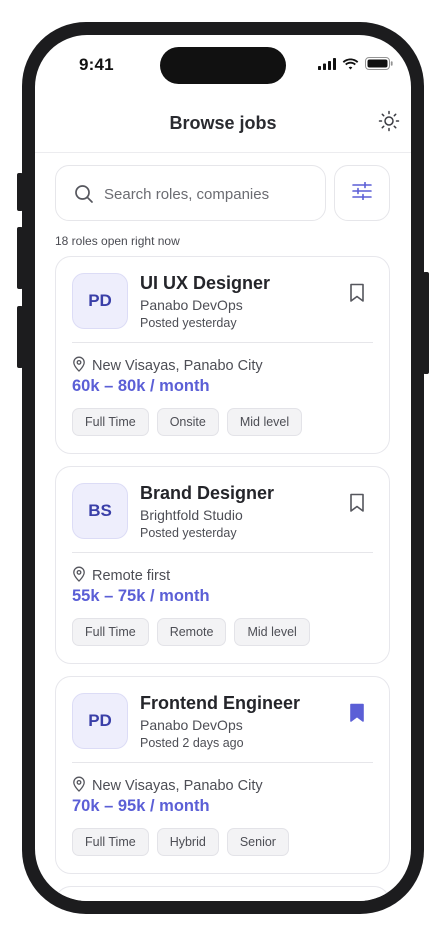  Describe the element at coordinates (187, 842) in the screenshot. I see `tag-work-mode: Hybrid` at that location.